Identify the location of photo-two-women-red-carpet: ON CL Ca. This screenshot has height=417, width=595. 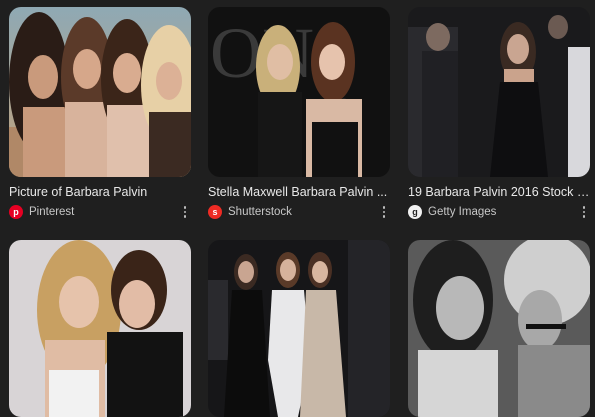
(299, 92).